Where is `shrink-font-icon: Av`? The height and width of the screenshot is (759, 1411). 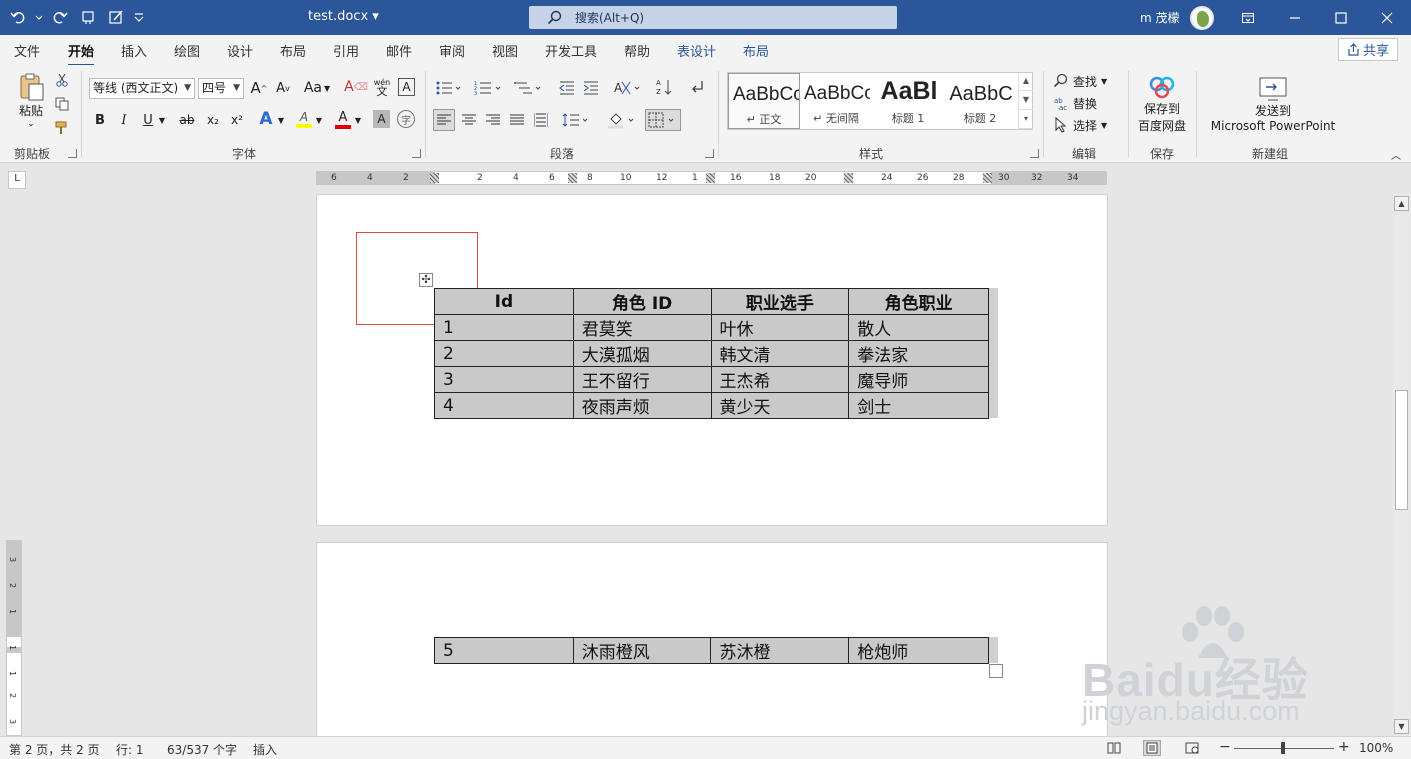 shrink-font-icon: Av is located at coordinates (283, 88).